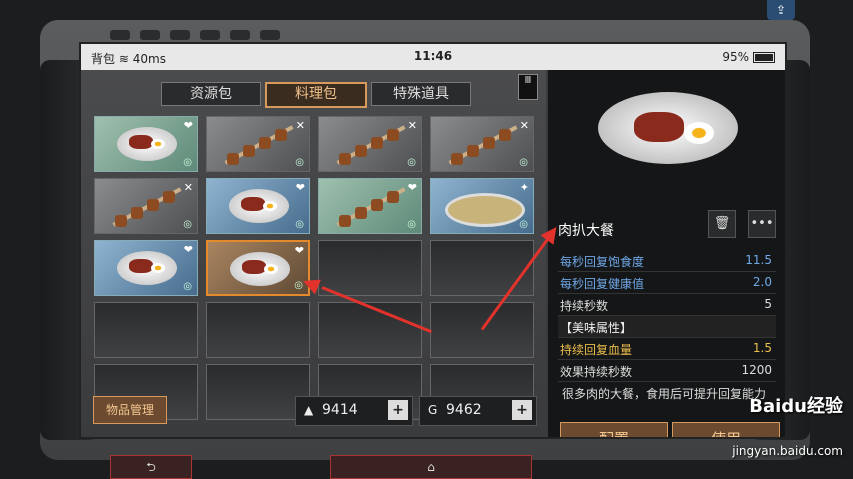  What do you see at coordinates (781, 10) in the screenshot?
I see `share-button: ⇪` at bounding box center [781, 10].